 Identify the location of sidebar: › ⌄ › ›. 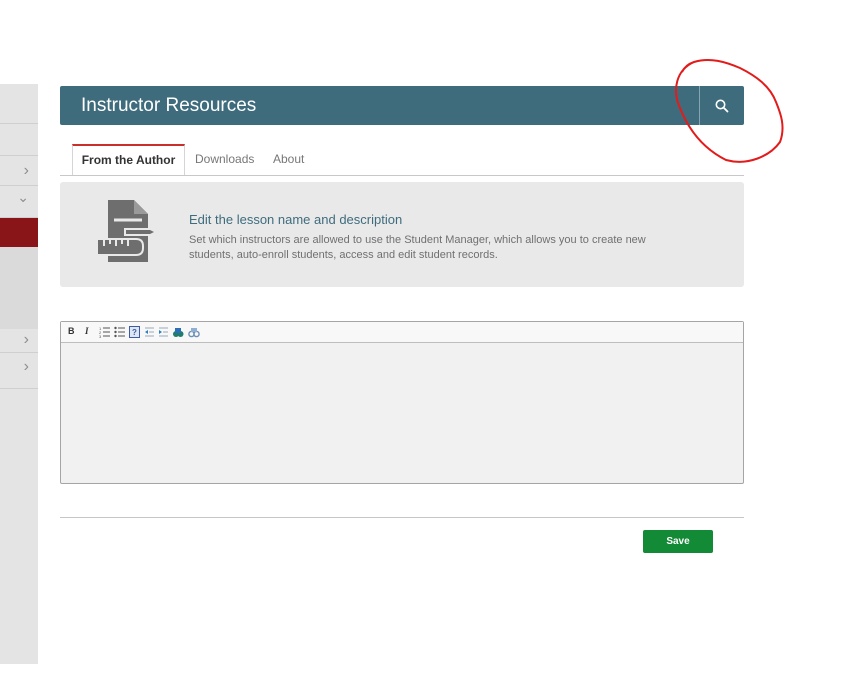
(19, 374).